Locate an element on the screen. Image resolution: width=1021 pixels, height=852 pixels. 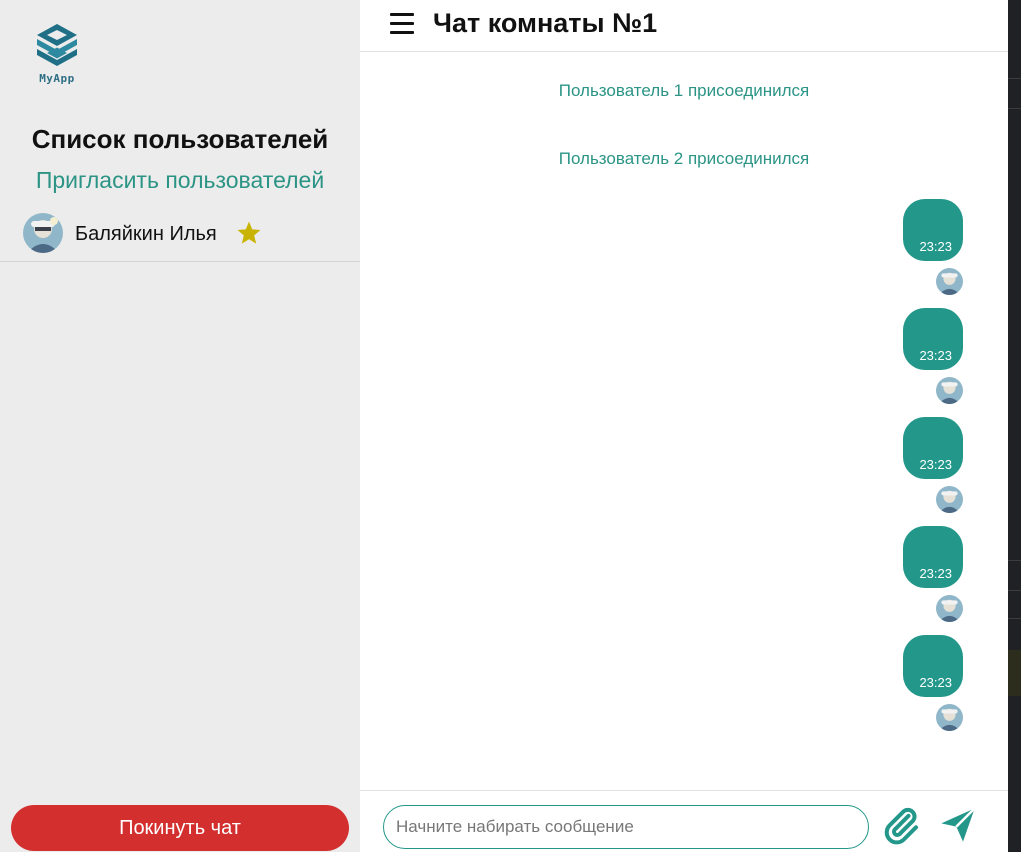
message-composer is located at coordinates (684, 821).